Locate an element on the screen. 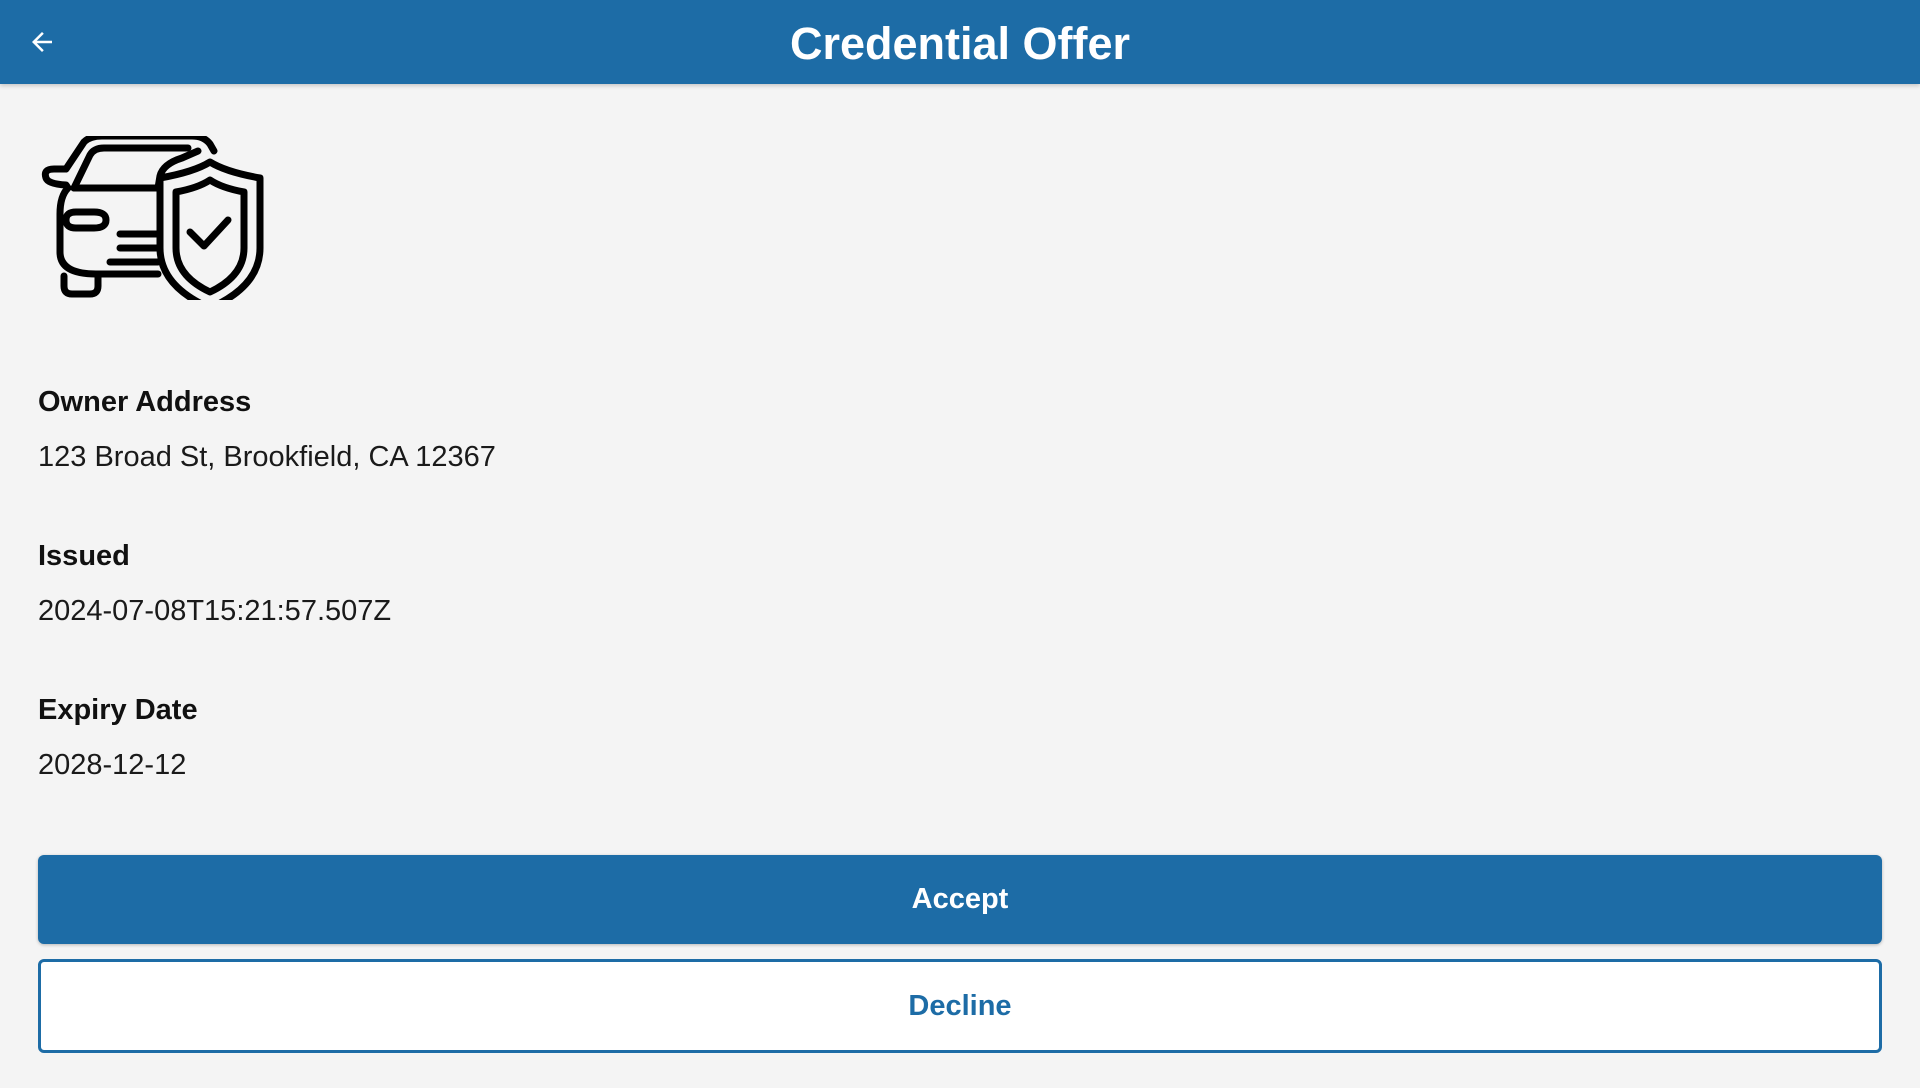 The height and width of the screenshot is (1088, 1920). arrow-left-icon is located at coordinates (42, 42).